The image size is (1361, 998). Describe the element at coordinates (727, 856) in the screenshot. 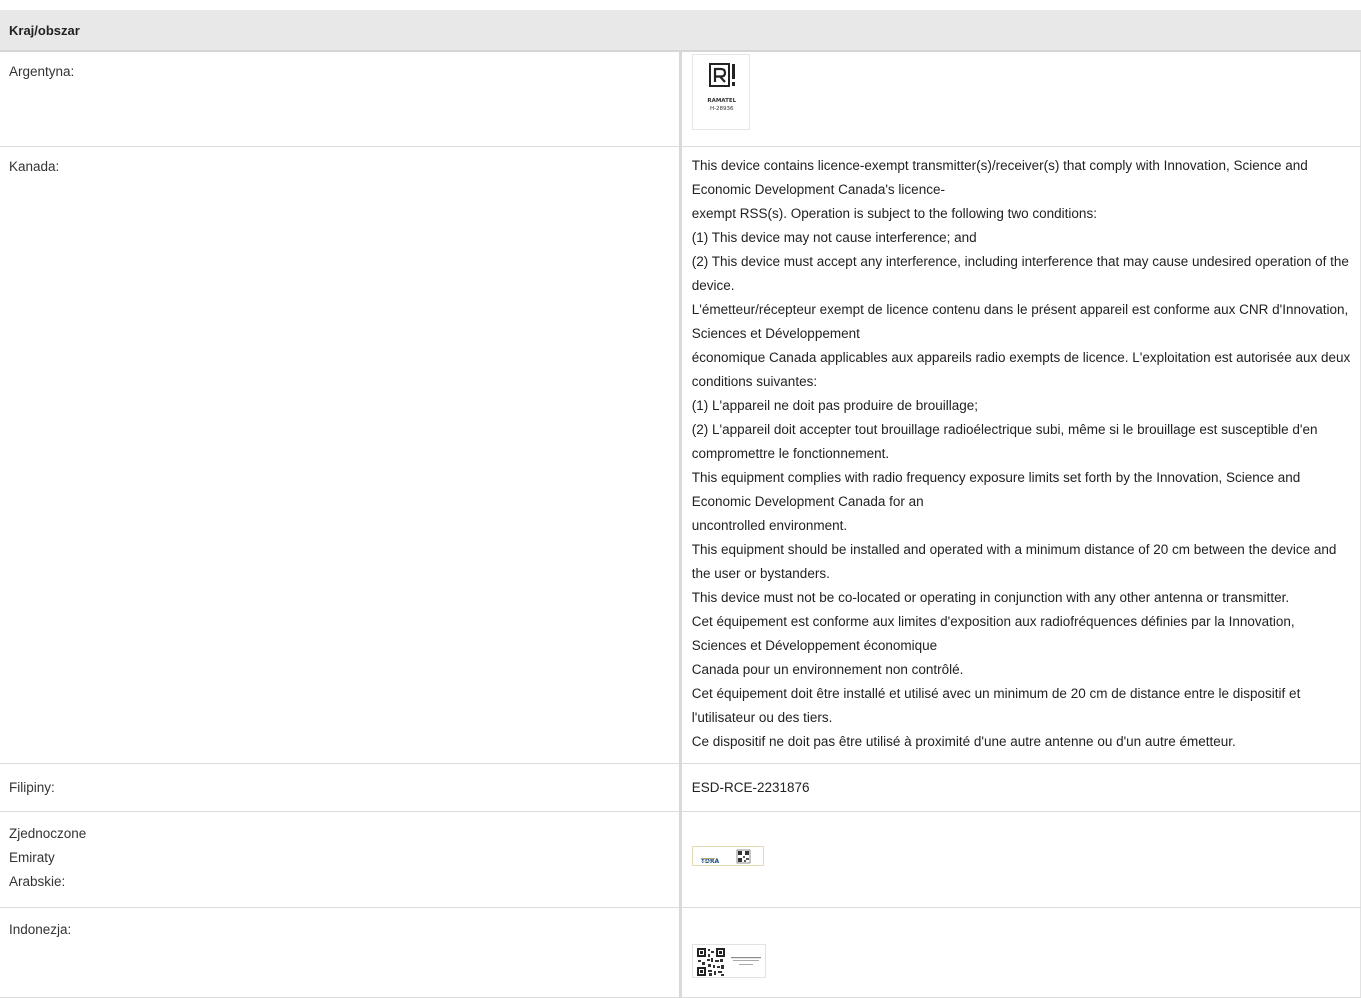

I see `tdra-label-icon: TDRA` at that location.